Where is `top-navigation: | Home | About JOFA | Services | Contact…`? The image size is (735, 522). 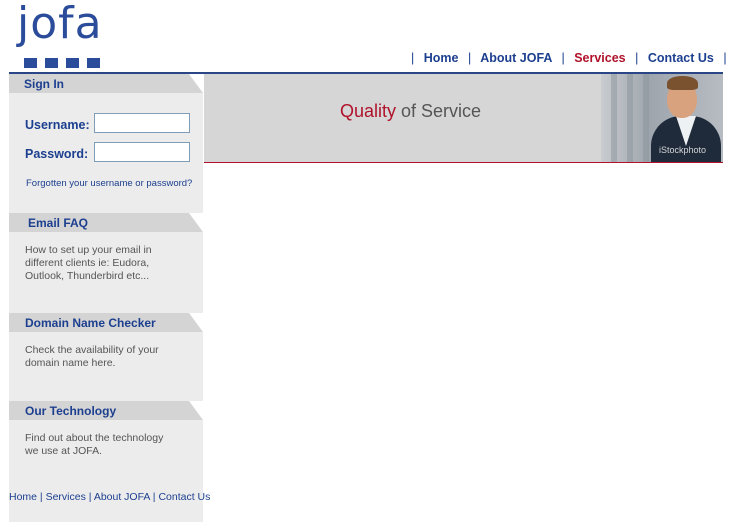 top-navigation: | Home | About JOFA | Services | Contact… is located at coordinates (569, 58).